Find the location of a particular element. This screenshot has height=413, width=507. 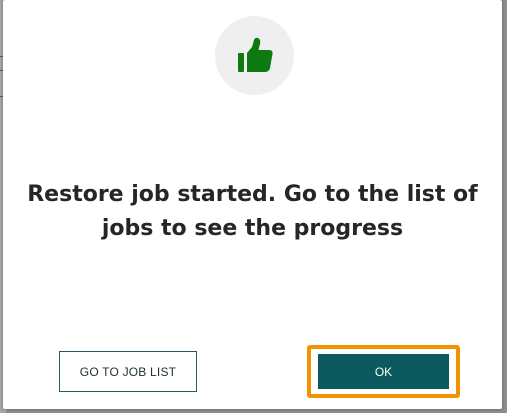

ok-button: OK is located at coordinates (383, 371).